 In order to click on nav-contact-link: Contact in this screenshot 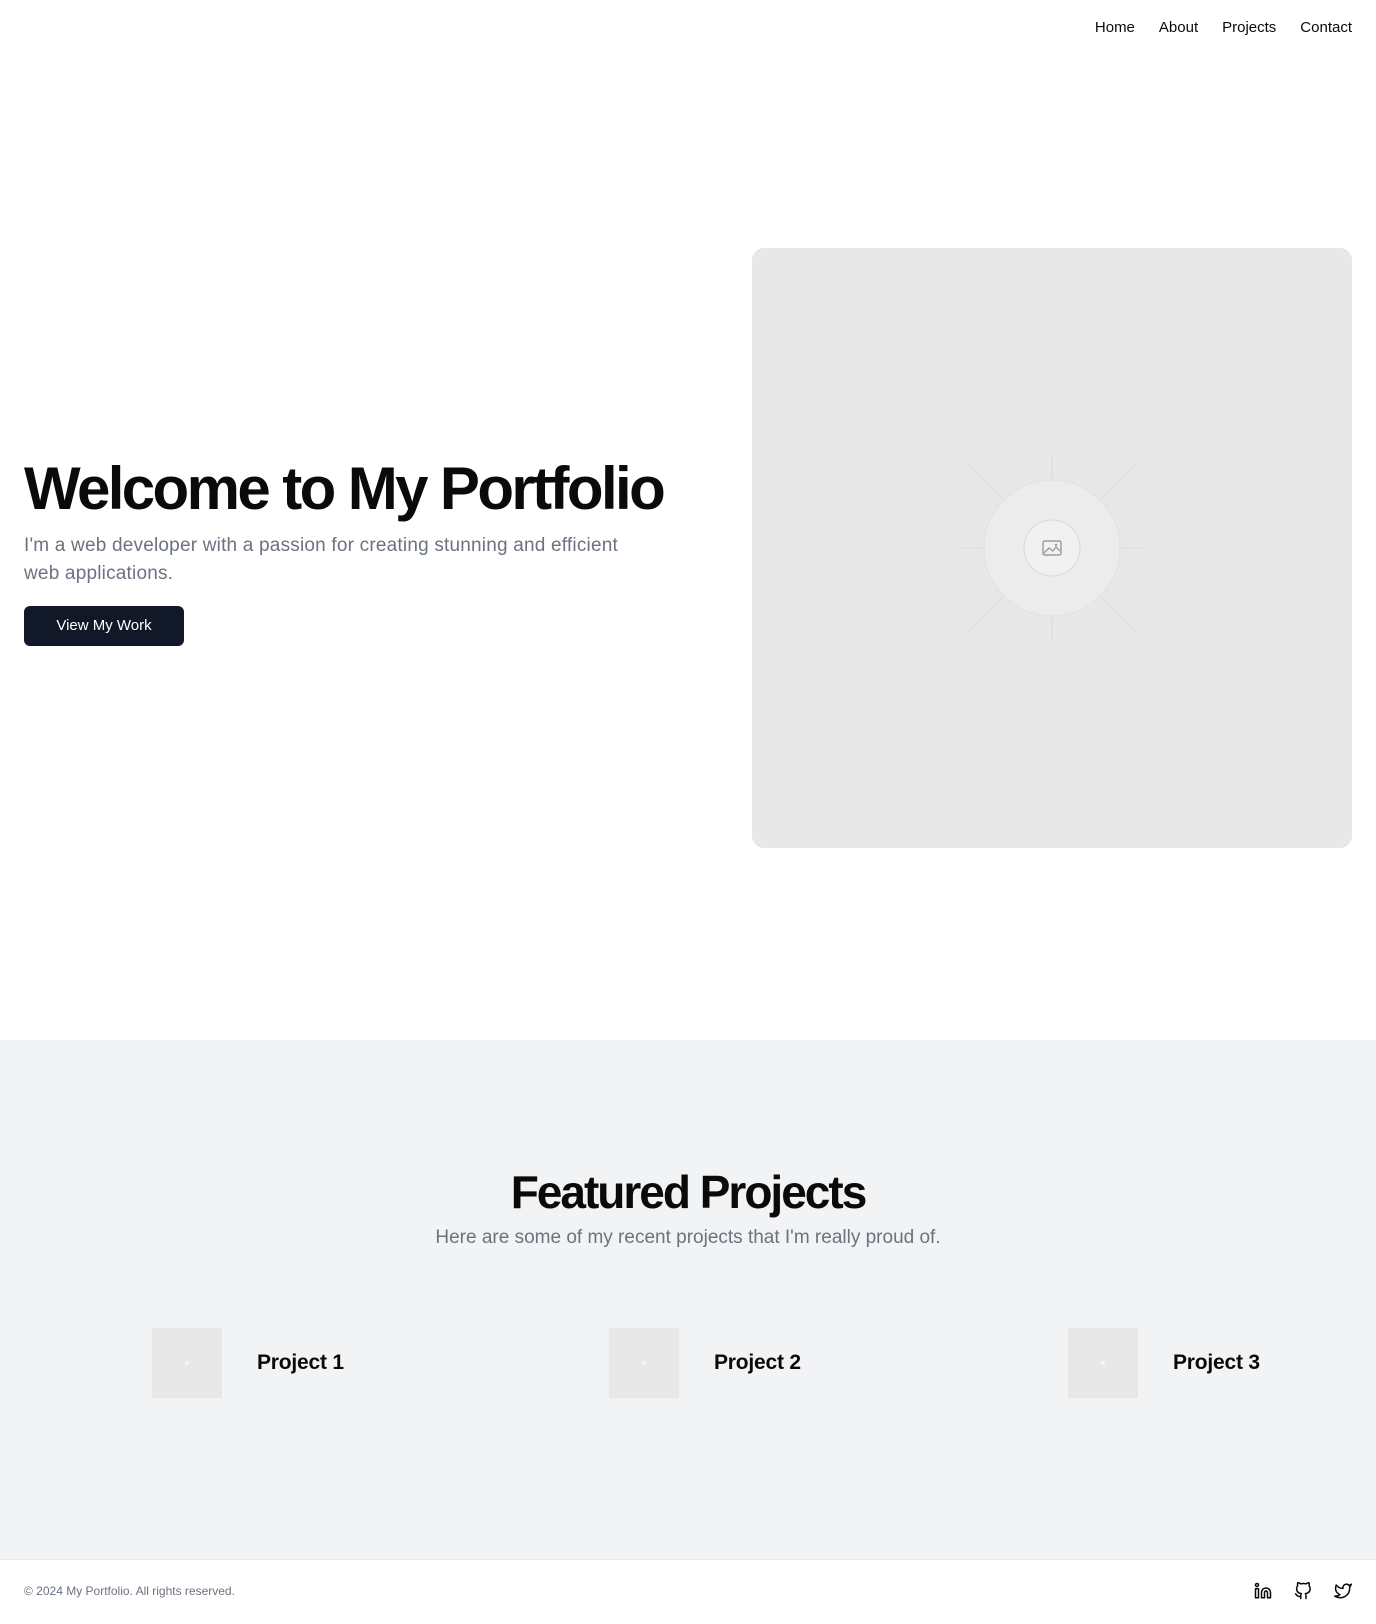, I will do `click(1326, 28)`.